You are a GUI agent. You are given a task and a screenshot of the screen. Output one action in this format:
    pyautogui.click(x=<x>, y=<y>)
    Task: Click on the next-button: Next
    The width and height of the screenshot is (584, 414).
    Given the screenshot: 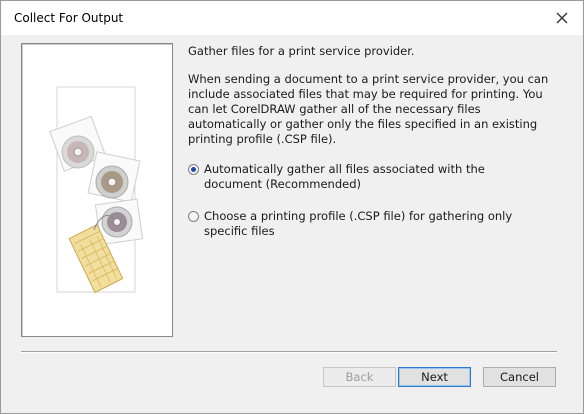 What is the action you would take?
    pyautogui.click(x=434, y=377)
    